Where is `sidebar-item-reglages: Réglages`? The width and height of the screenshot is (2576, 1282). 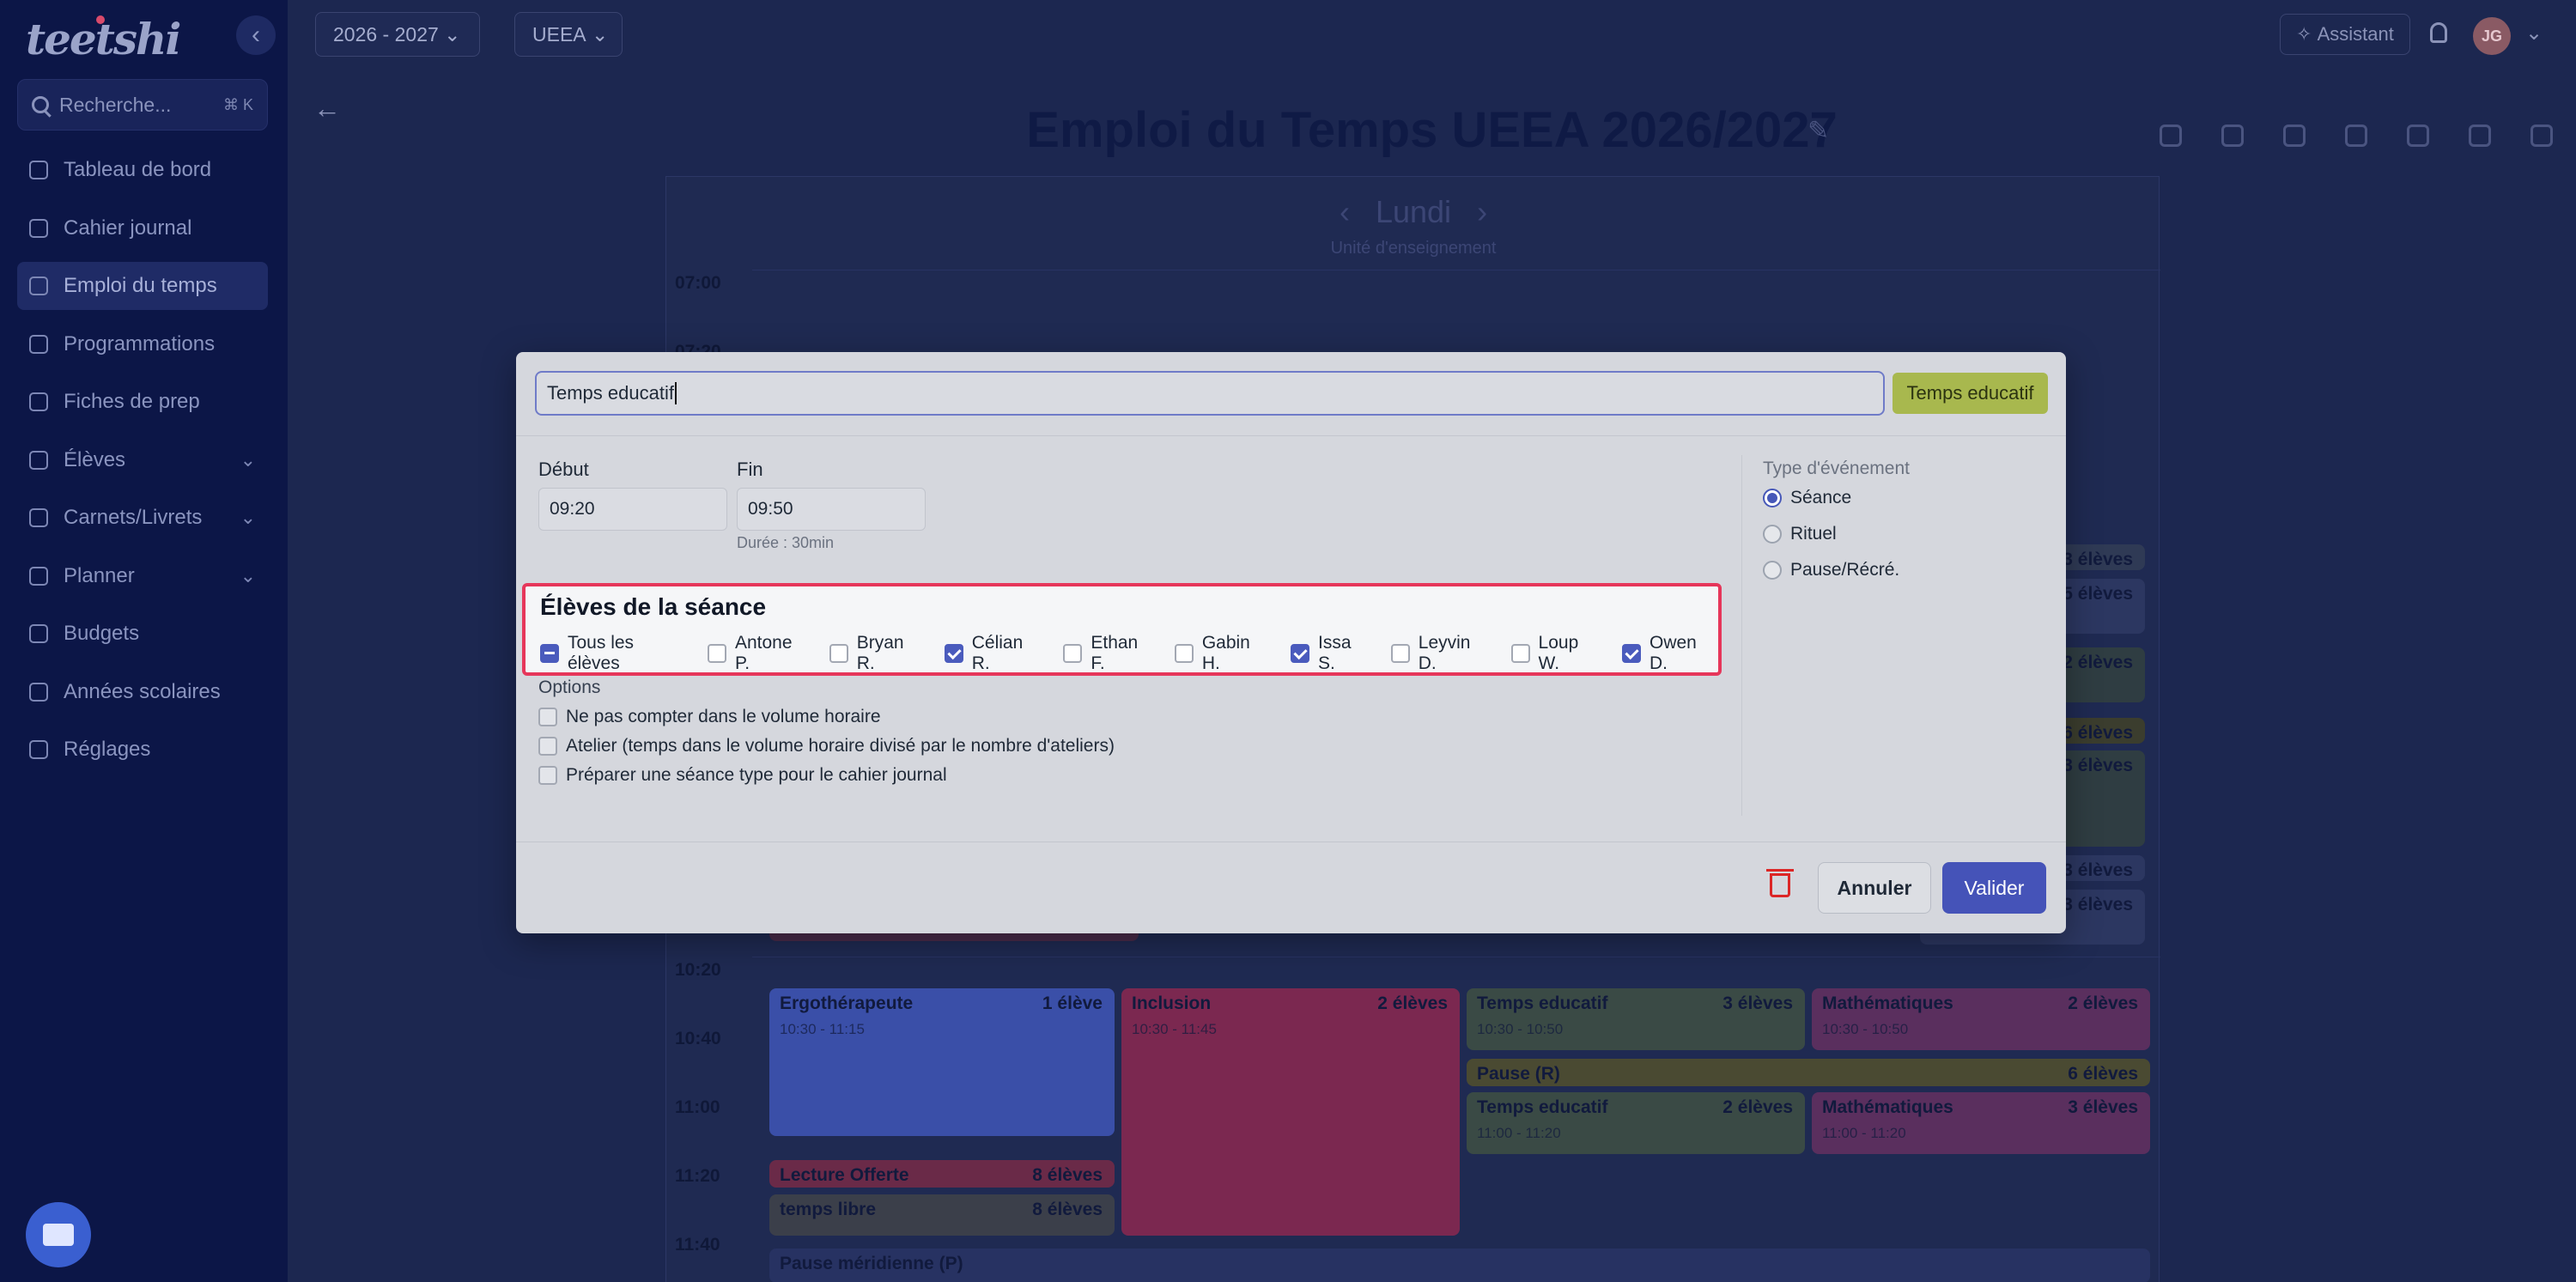 sidebar-item-reglages: Réglages is located at coordinates (143, 750).